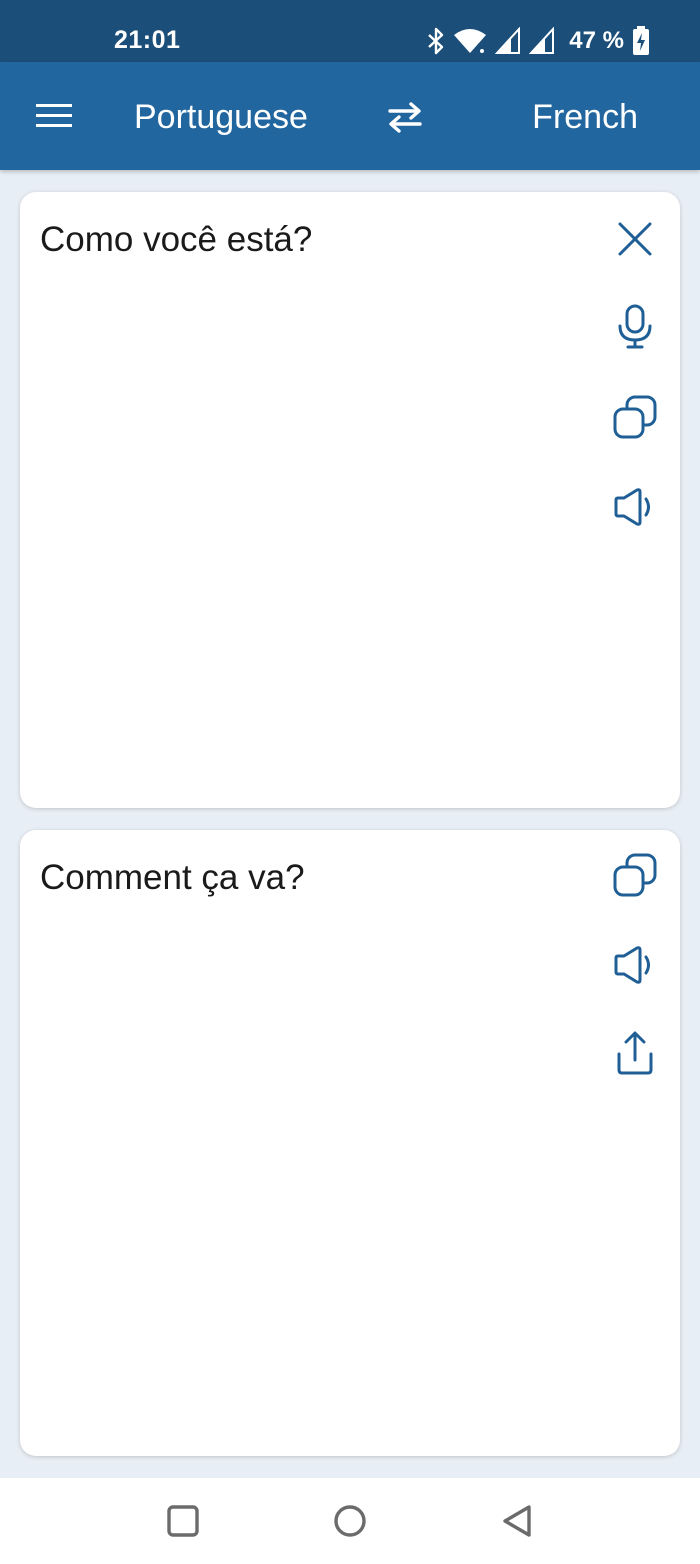 This screenshot has height=1564, width=700. I want to click on close-icon, so click(635, 239).